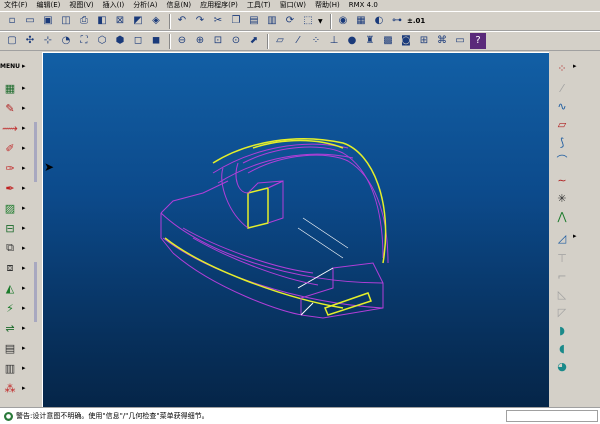 This screenshot has height=424, width=600. Describe the element at coordinates (406, 41) in the screenshot. I see `cam-icon: ◙` at that location.